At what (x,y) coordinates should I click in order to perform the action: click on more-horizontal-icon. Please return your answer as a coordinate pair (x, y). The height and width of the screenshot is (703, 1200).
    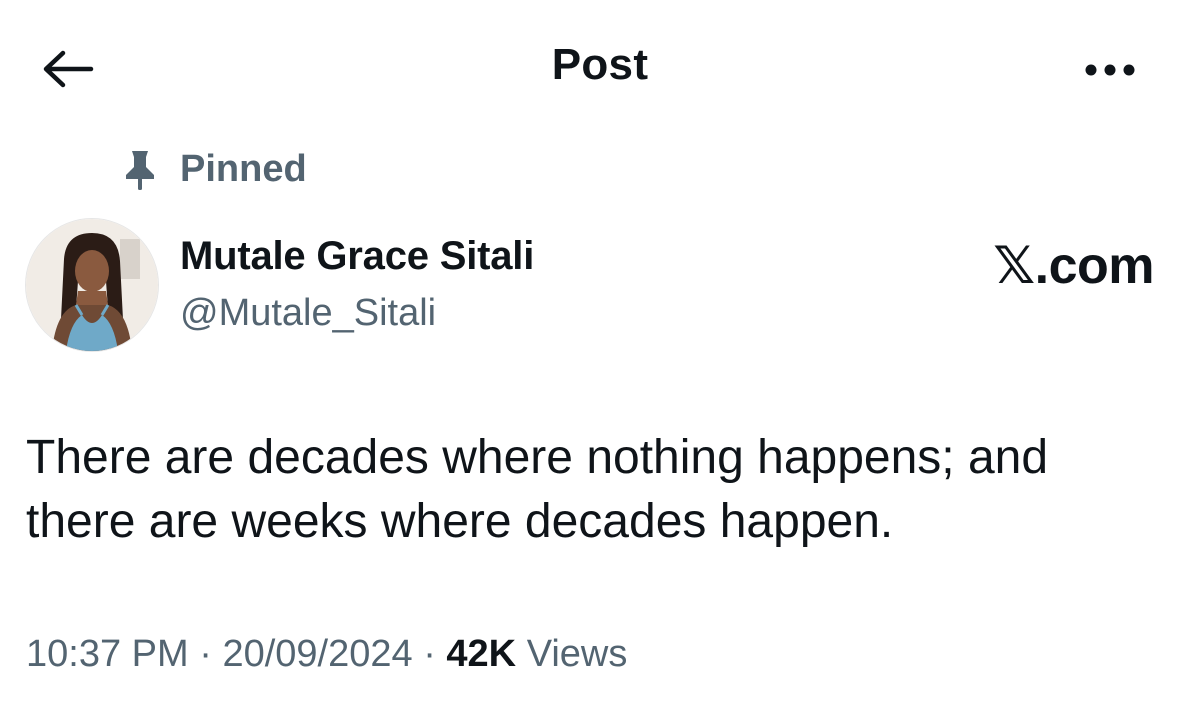
    Looking at the image, I should click on (1110, 70).